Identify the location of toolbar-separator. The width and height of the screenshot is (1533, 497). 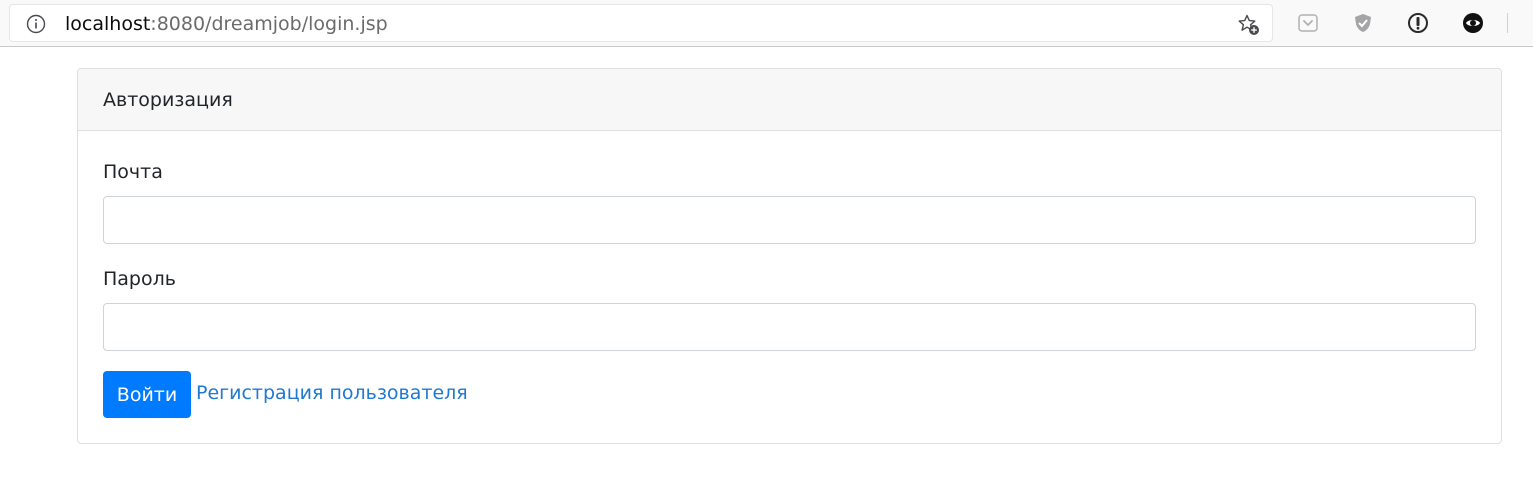
(1507, 23).